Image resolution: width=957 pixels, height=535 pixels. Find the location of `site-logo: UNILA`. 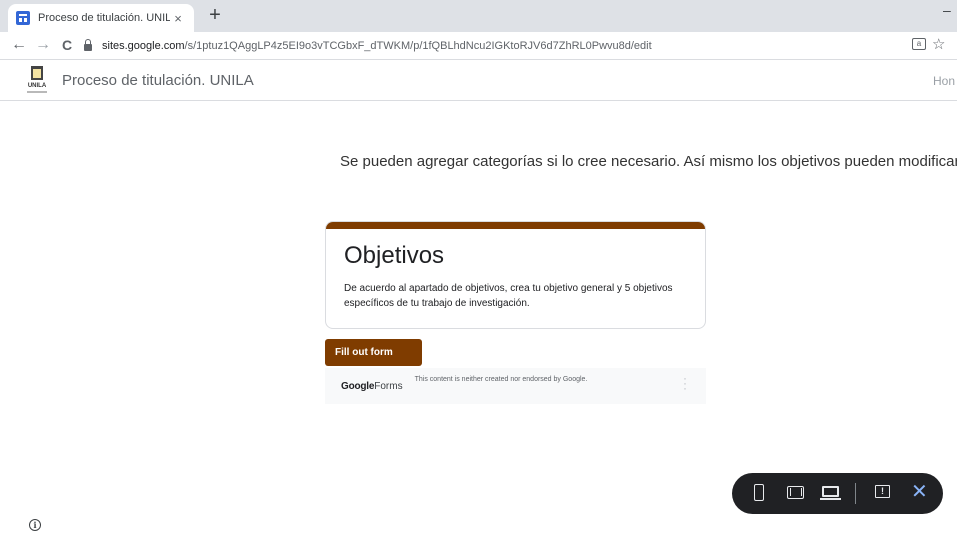

site-logo: UNILA is located at coordinates (37, 81).